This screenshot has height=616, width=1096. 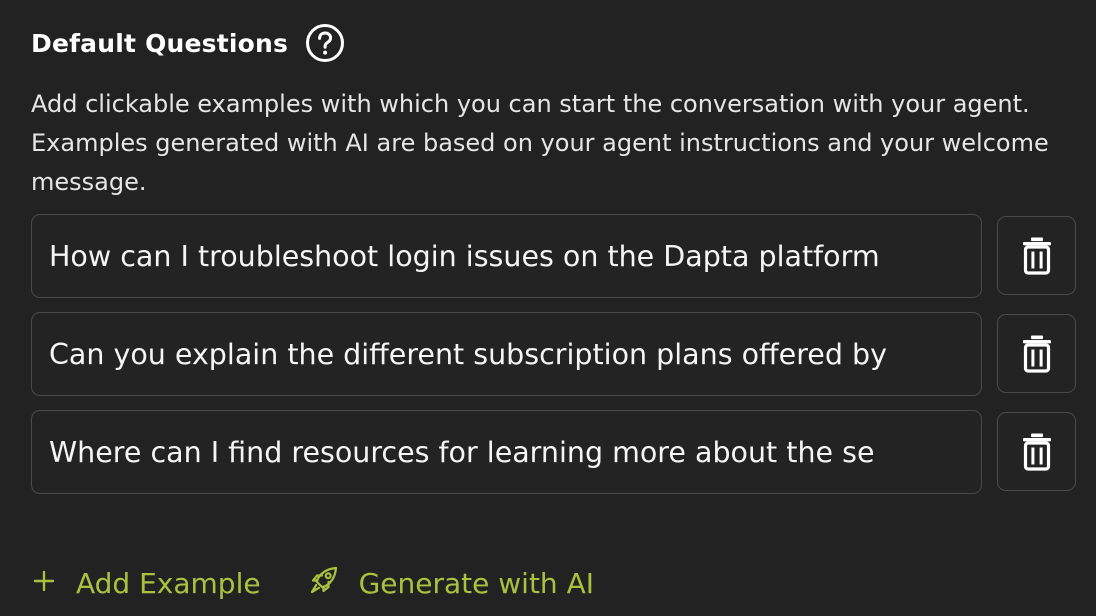 I want to click on question-circle-icon, so click(x=325, y=43).